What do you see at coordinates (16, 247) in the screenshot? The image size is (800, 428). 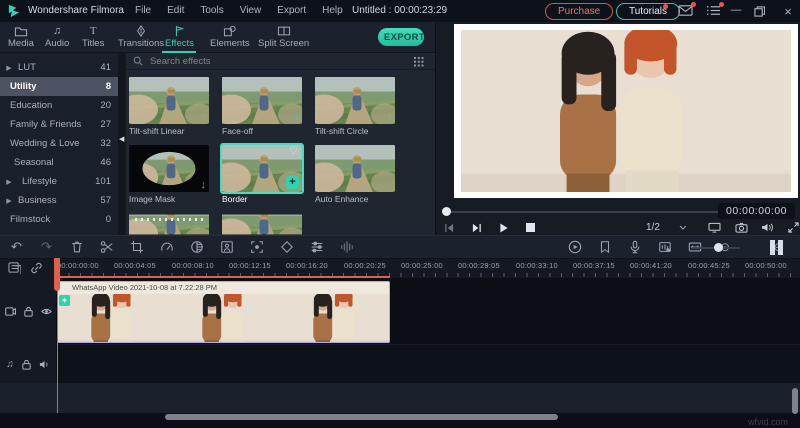 I see `undo-button: ↶` at bounding box center [16, 247].